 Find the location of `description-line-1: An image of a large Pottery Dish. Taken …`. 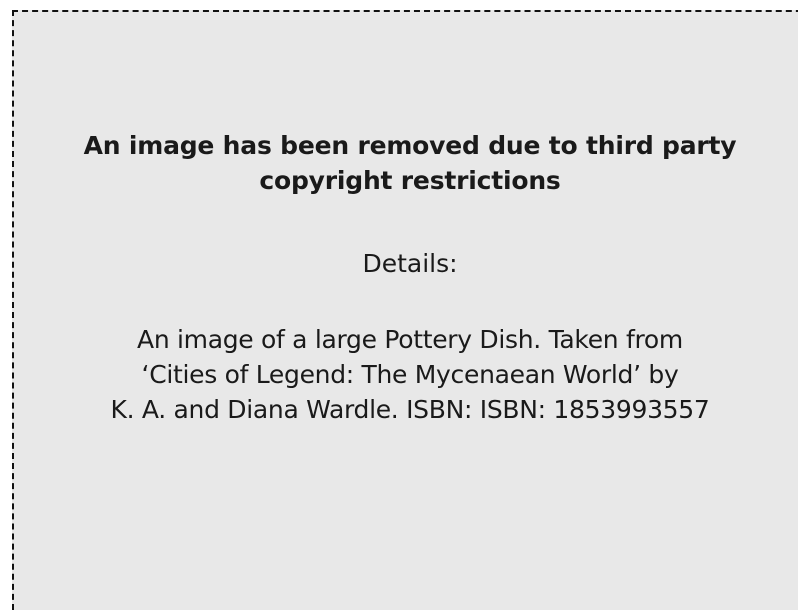

description-line-1: An image of a large Pottery Dish. Taken … is located at coordinates (410, 339).